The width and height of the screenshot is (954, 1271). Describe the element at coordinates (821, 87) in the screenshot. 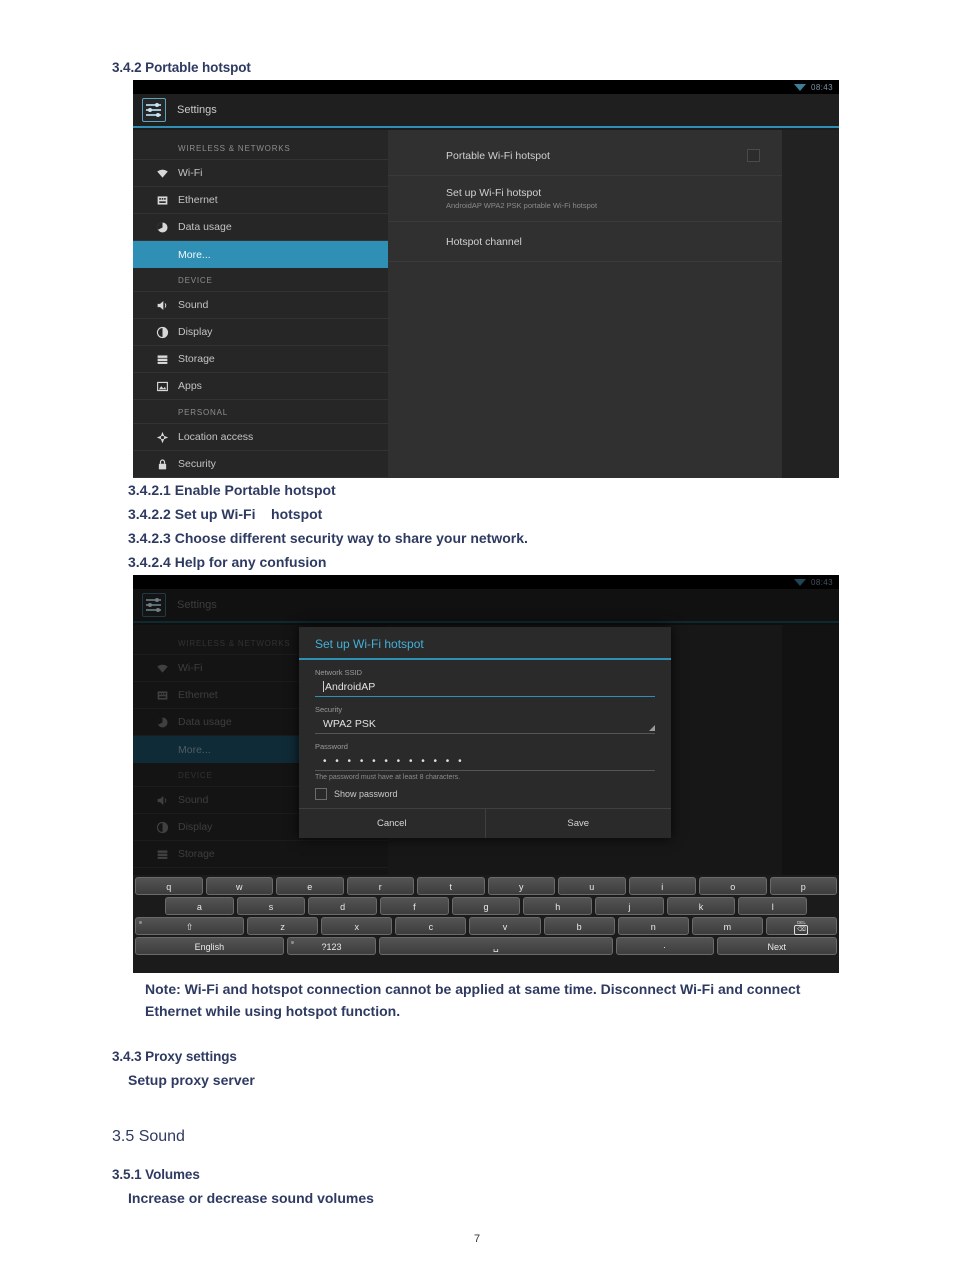

I see `status-bar-clock: 08:43` at that location.